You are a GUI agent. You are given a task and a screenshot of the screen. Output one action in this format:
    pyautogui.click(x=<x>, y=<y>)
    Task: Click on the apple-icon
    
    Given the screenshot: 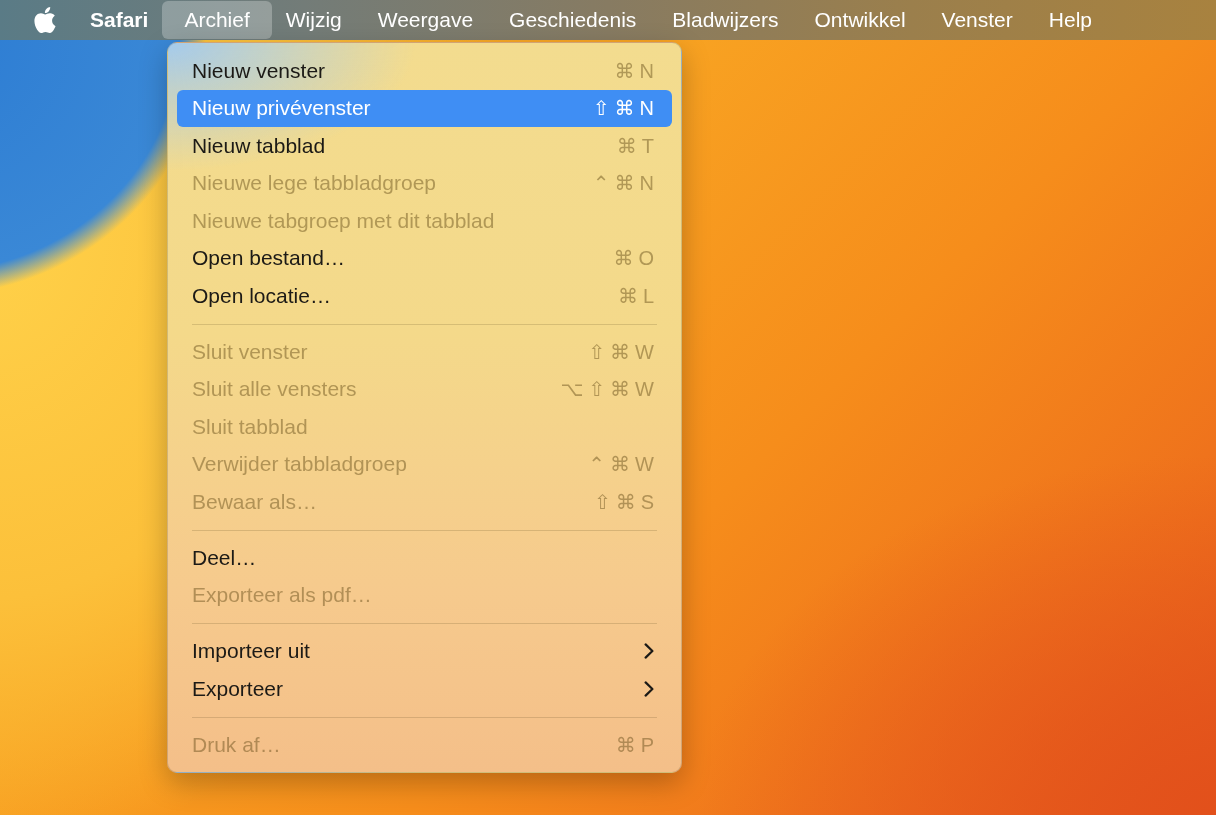 What is the action you would take?
    pyautogui.click(x=45, y=20)
    